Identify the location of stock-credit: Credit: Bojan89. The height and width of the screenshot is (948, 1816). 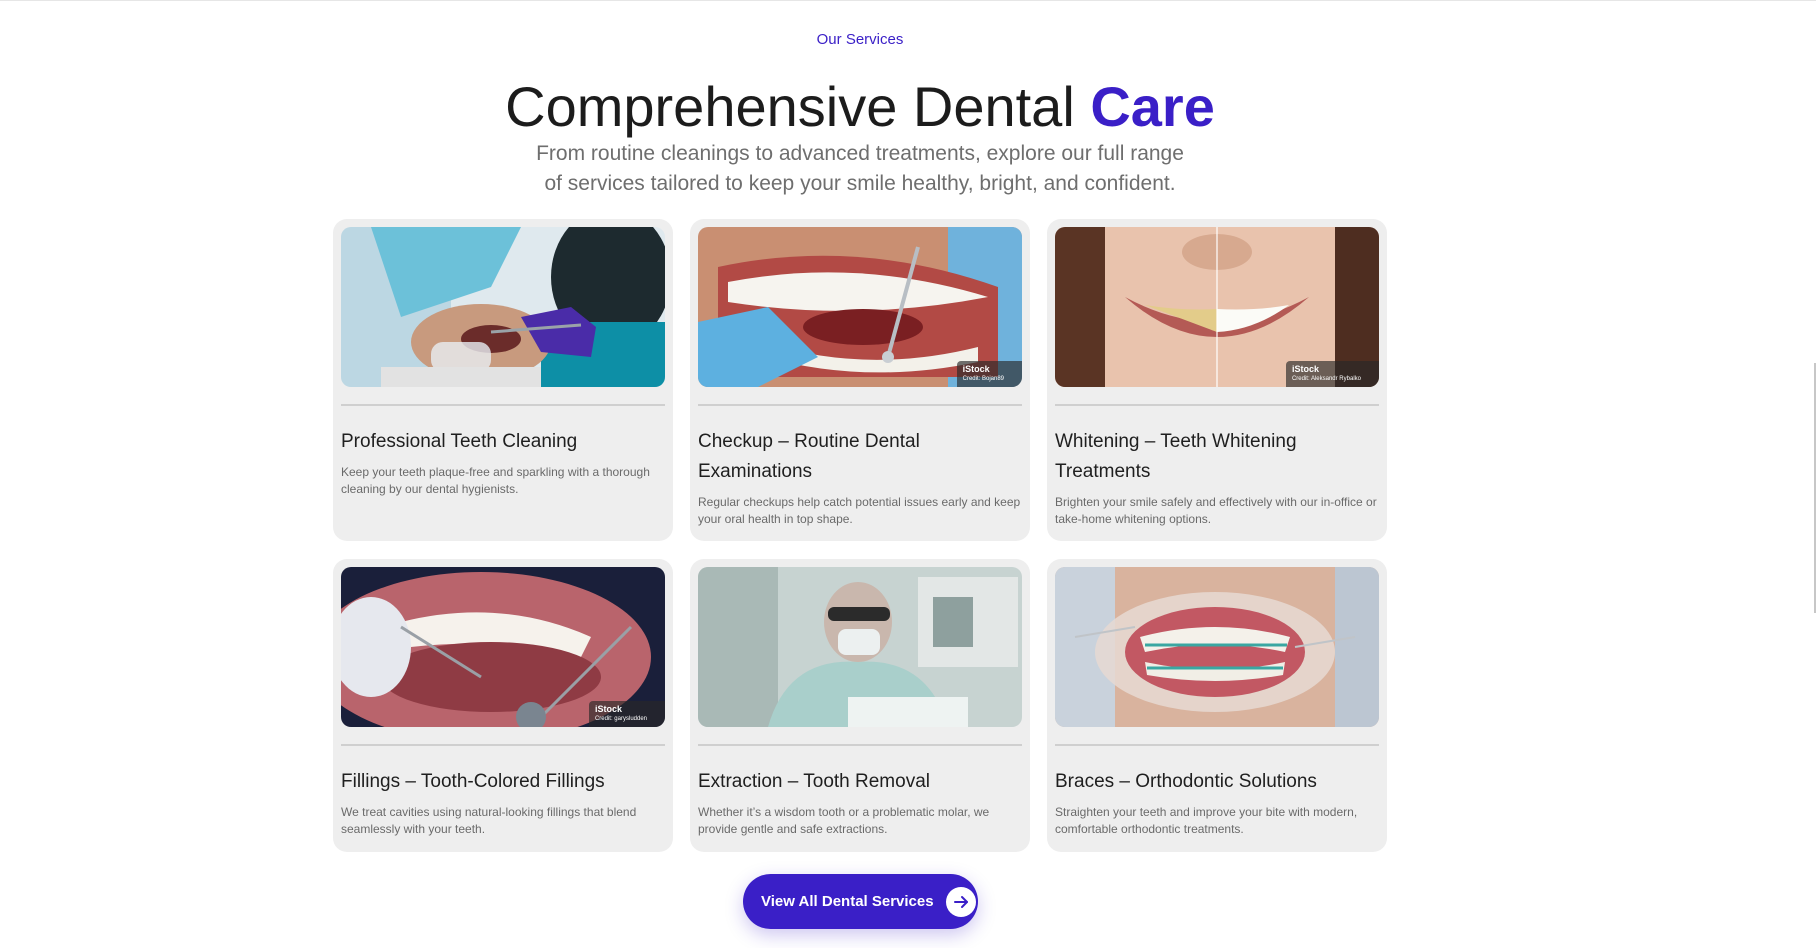
(983, 379).